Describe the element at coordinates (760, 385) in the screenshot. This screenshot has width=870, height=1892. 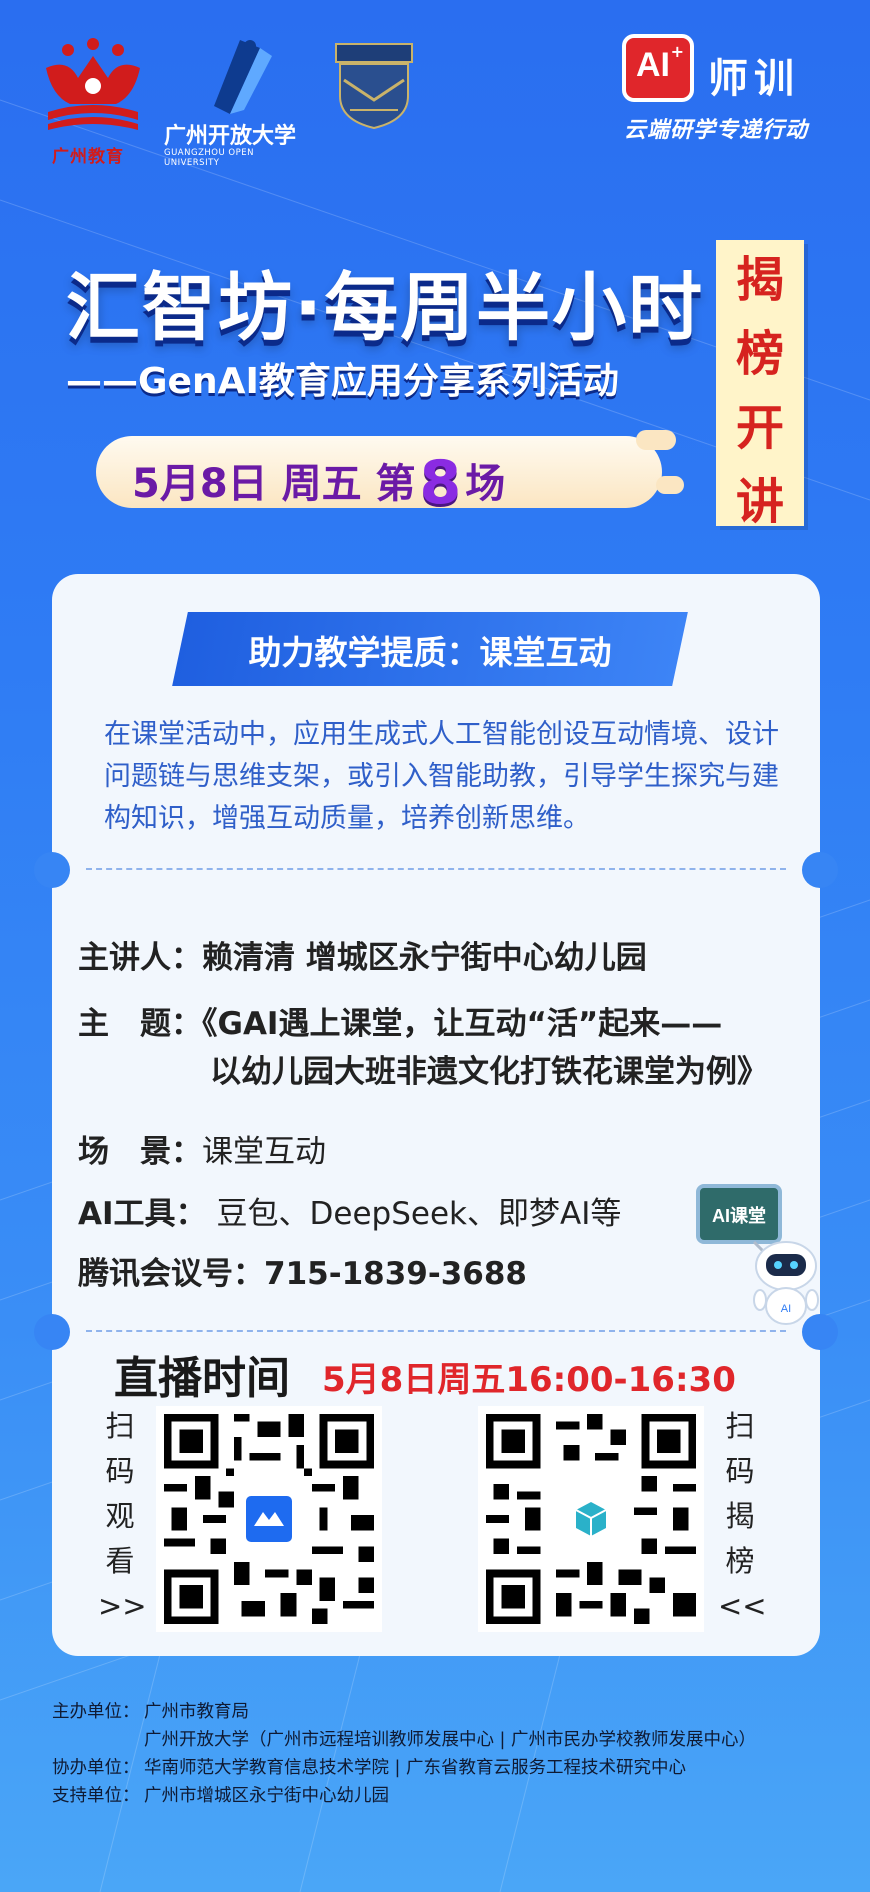
I see `reveal-lecture-badge: 揭 榜 开 讲` at that location.